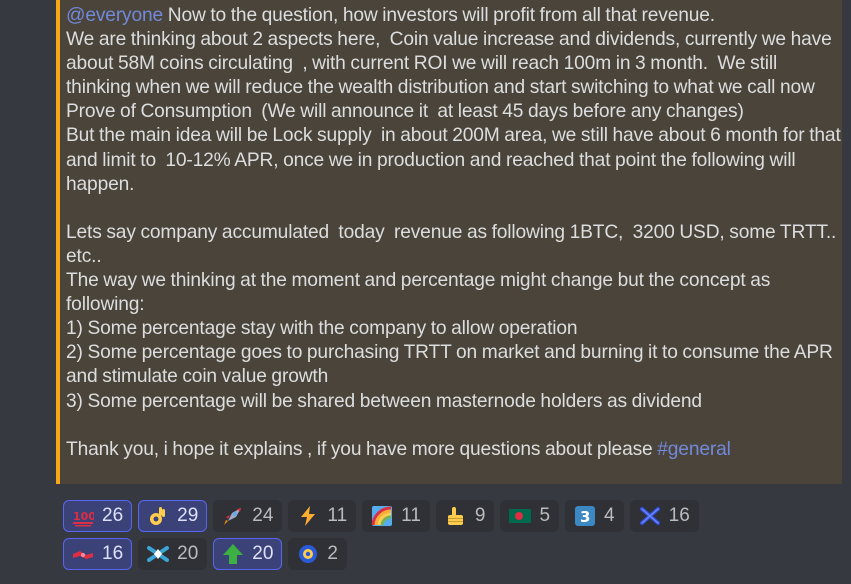 The image size is (851, 584). What do you see at coordinates (173, 554) in the screenshot?
I see `reaction-tortuga-logo: 20` at bounding box center [173, 554].